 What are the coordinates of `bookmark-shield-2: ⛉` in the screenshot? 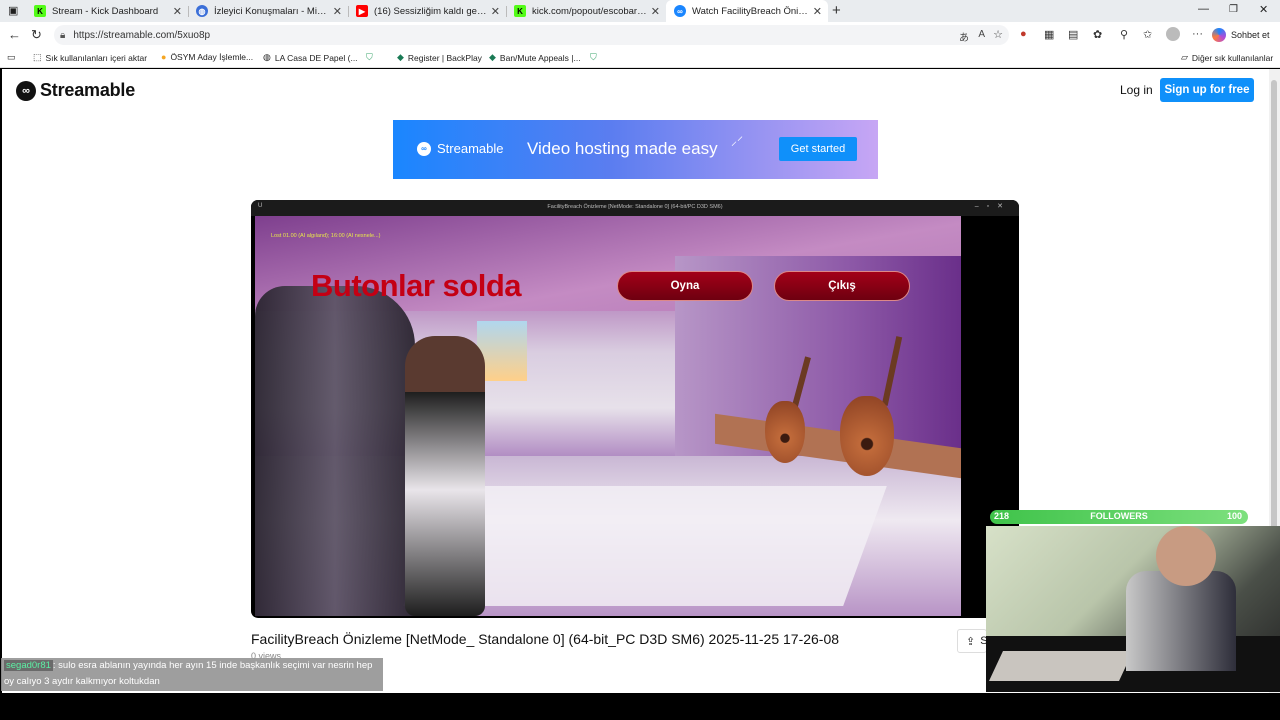 It's located at (595, 57).